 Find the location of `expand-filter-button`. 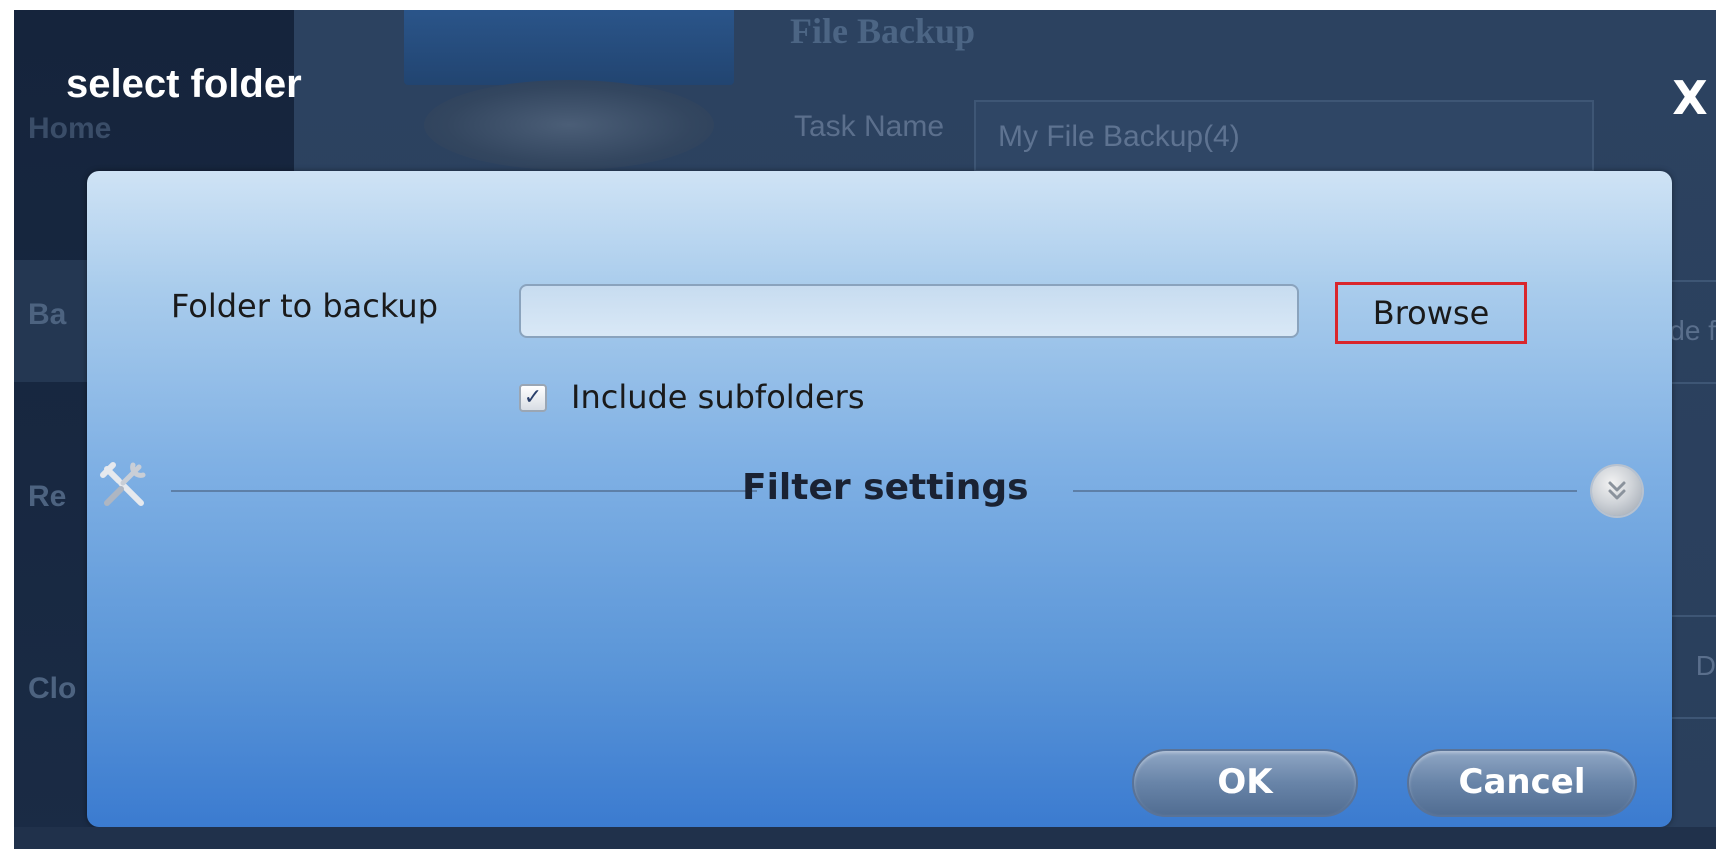

expand-filter-button is located at coordinates (1617, 491).